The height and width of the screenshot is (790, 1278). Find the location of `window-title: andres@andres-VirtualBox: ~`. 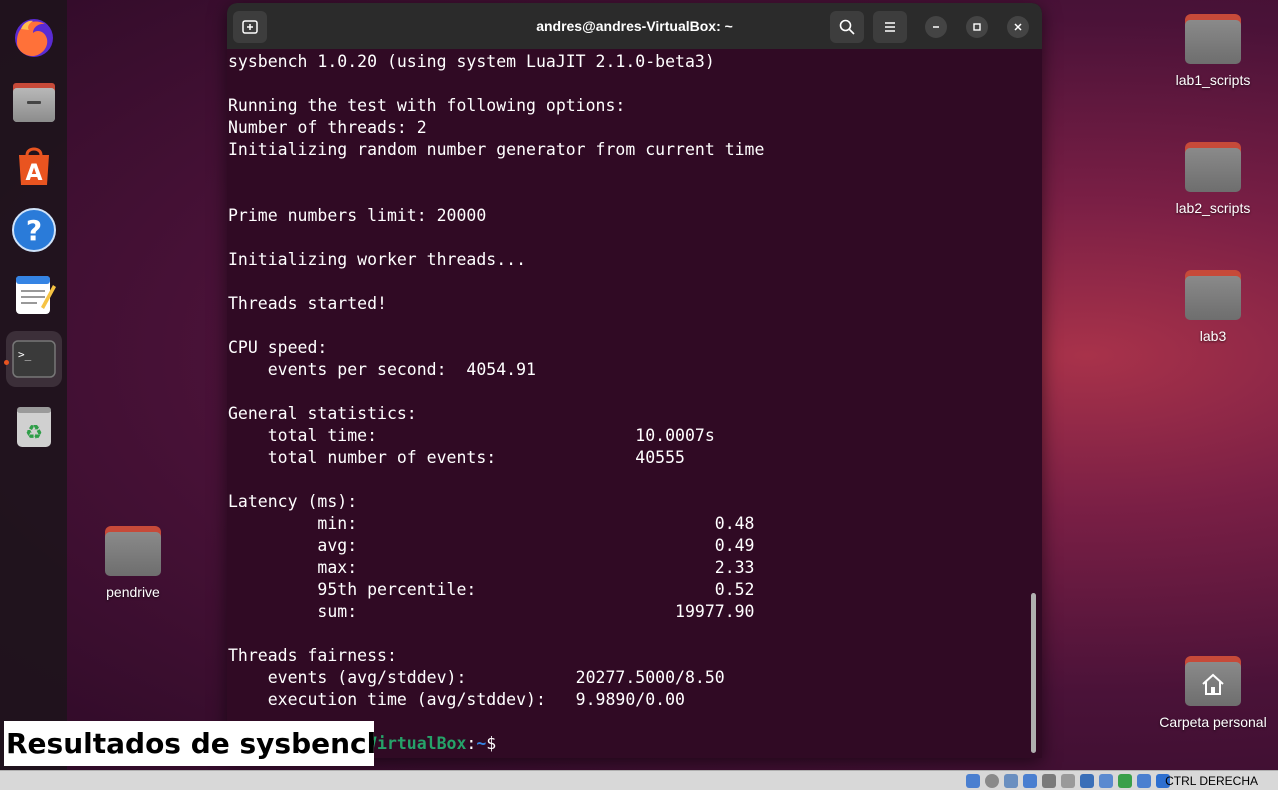

window-title: andres@andres-VirtualBox: ~ is located at coordinates (634, 26).